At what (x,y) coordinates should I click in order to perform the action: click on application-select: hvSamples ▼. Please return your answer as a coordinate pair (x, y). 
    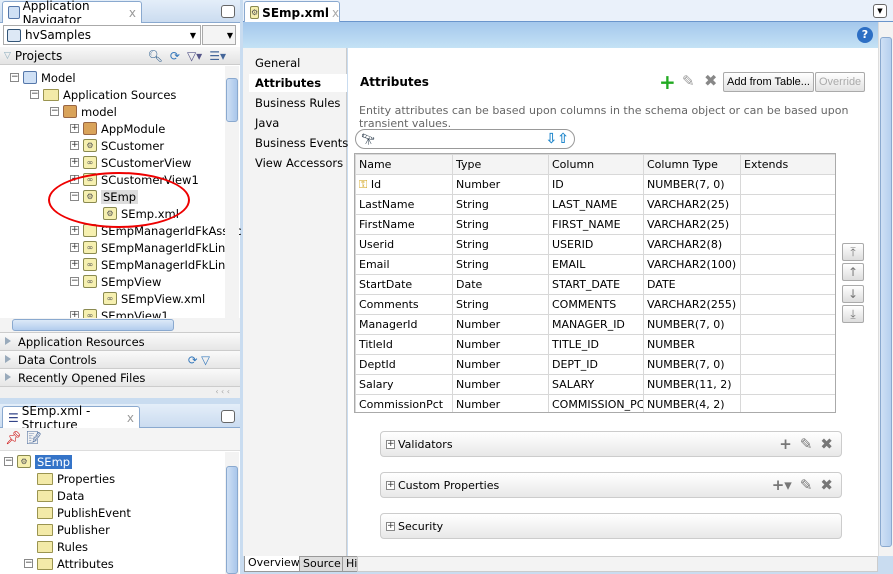
    Looking at the image, I should click on (102, 35).